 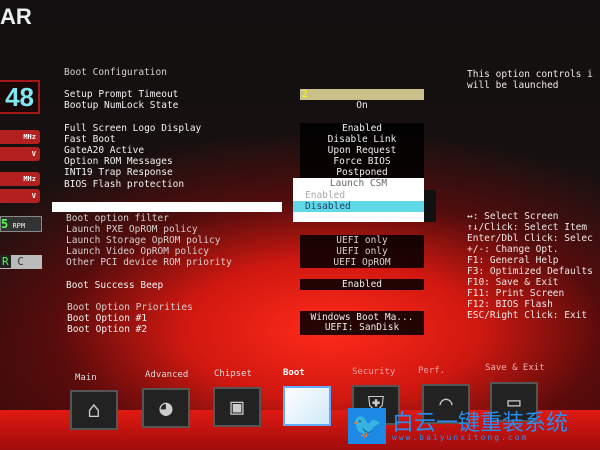 I want to click on key-hint: ESC/Right Click: Exit, so click(x=527, y=315).